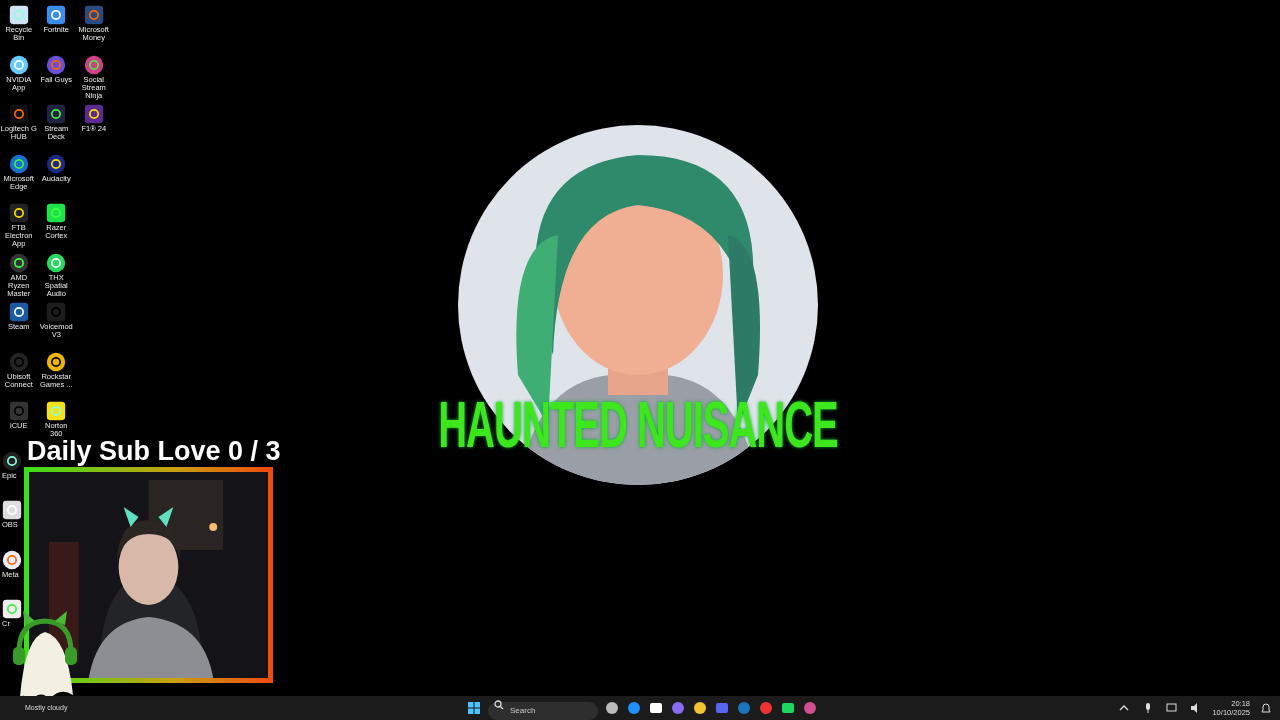 Image resolution: width=1280 pixels, height=720 pixels. Describe the element at coordinates (154, 451) in the screenshot. I see `sub-goal-counter: Daily Sub Love 0 / 3` at that location.